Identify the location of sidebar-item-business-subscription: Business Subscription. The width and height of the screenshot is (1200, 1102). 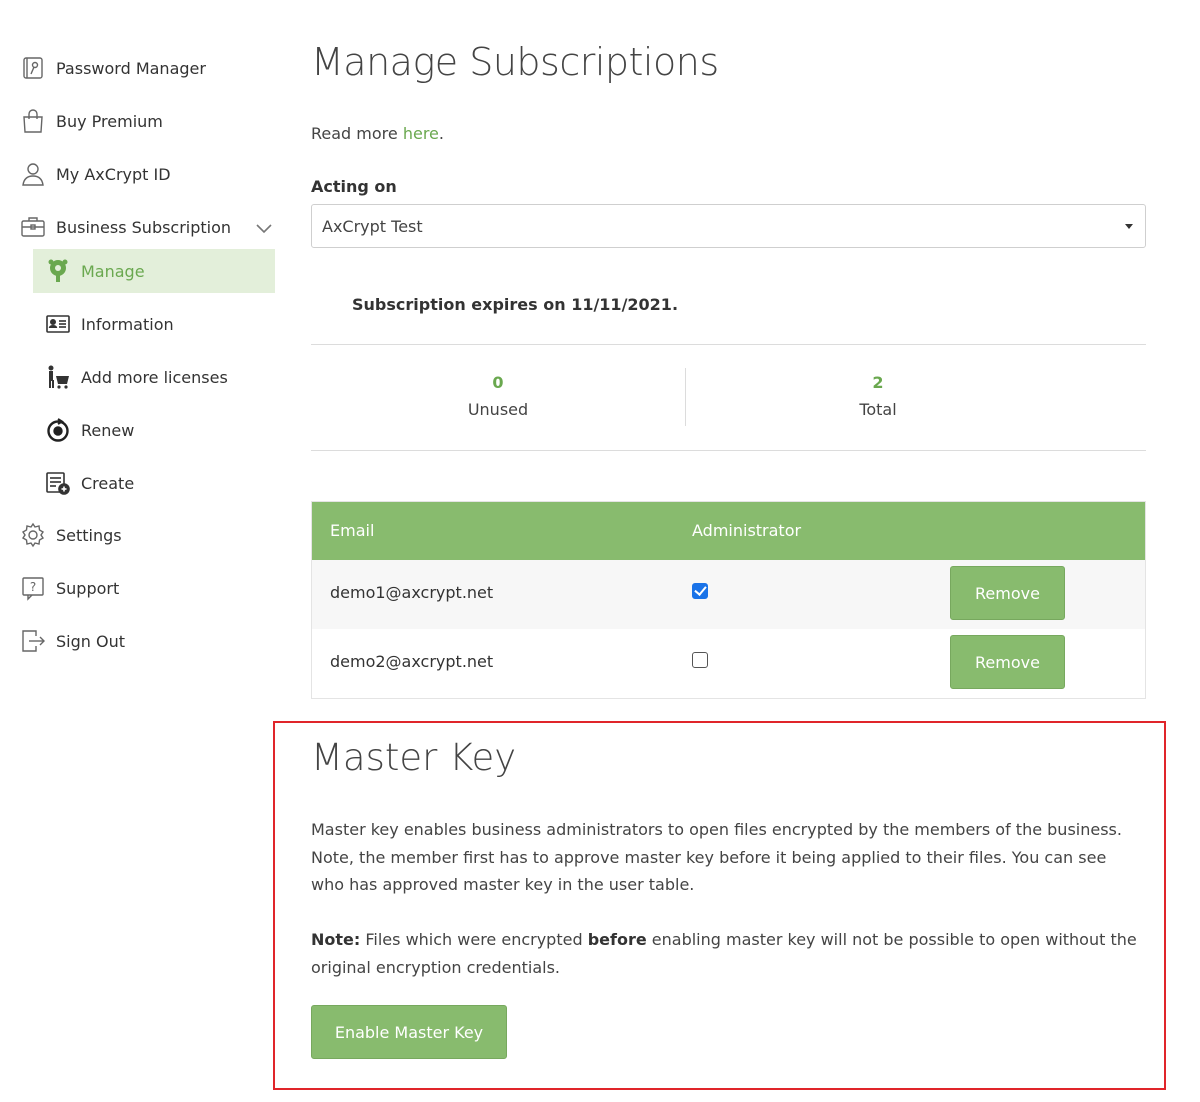
(125, 227).